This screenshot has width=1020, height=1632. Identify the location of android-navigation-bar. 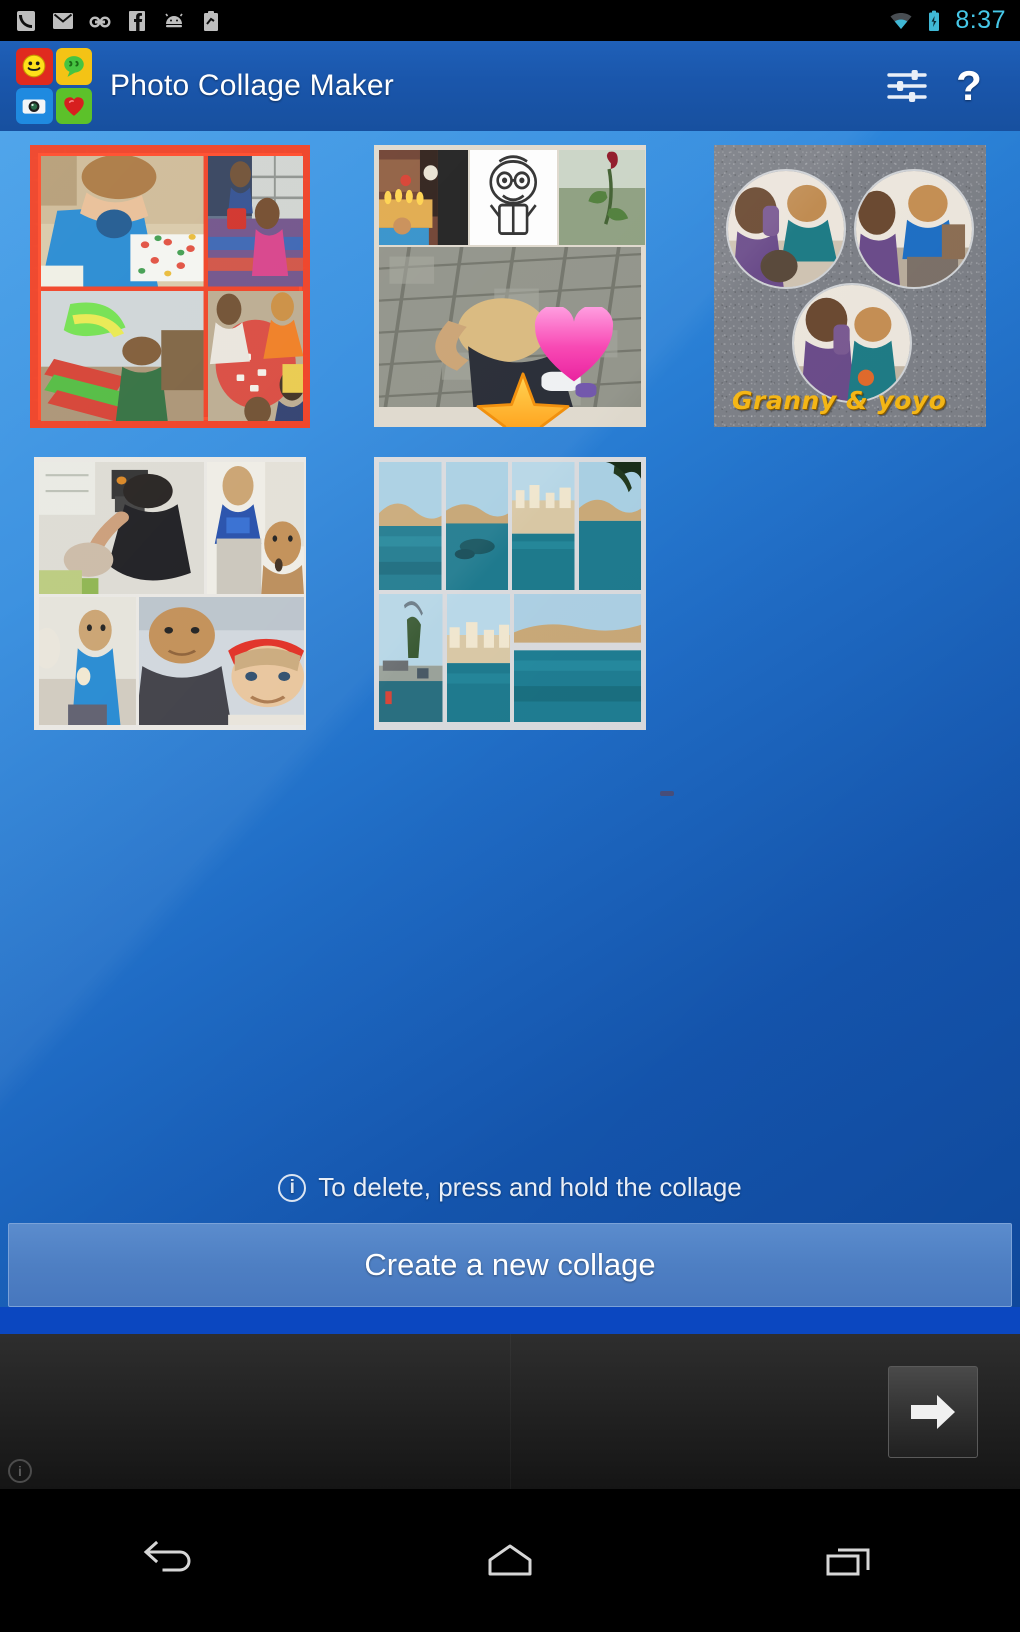
(510, 1560).